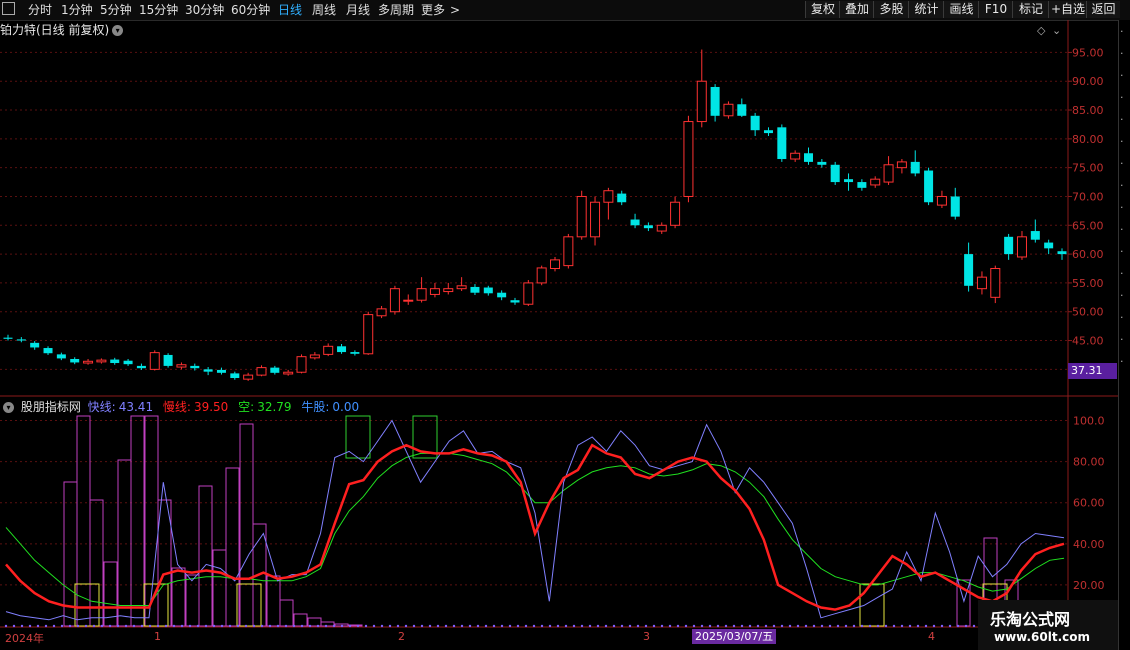  What do you see at coordinates (246, 407) in the screenshot?
I see `empty-label: 空:` at bounding box center [246, 407].